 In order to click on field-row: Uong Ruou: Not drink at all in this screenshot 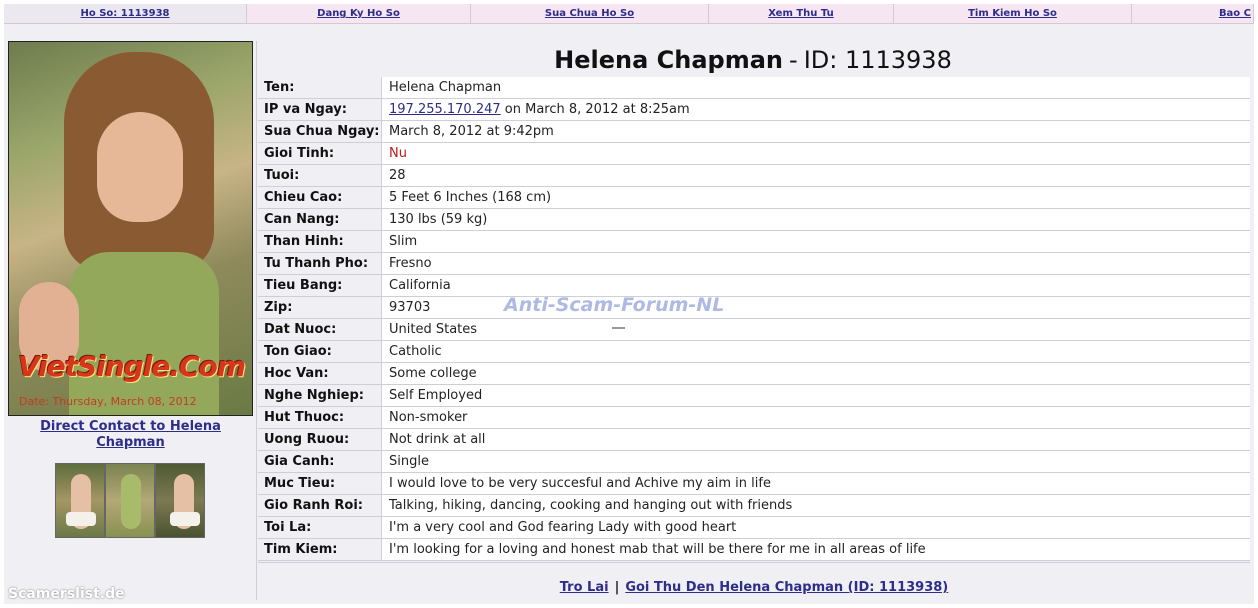, I will do `click(754, 440)`.